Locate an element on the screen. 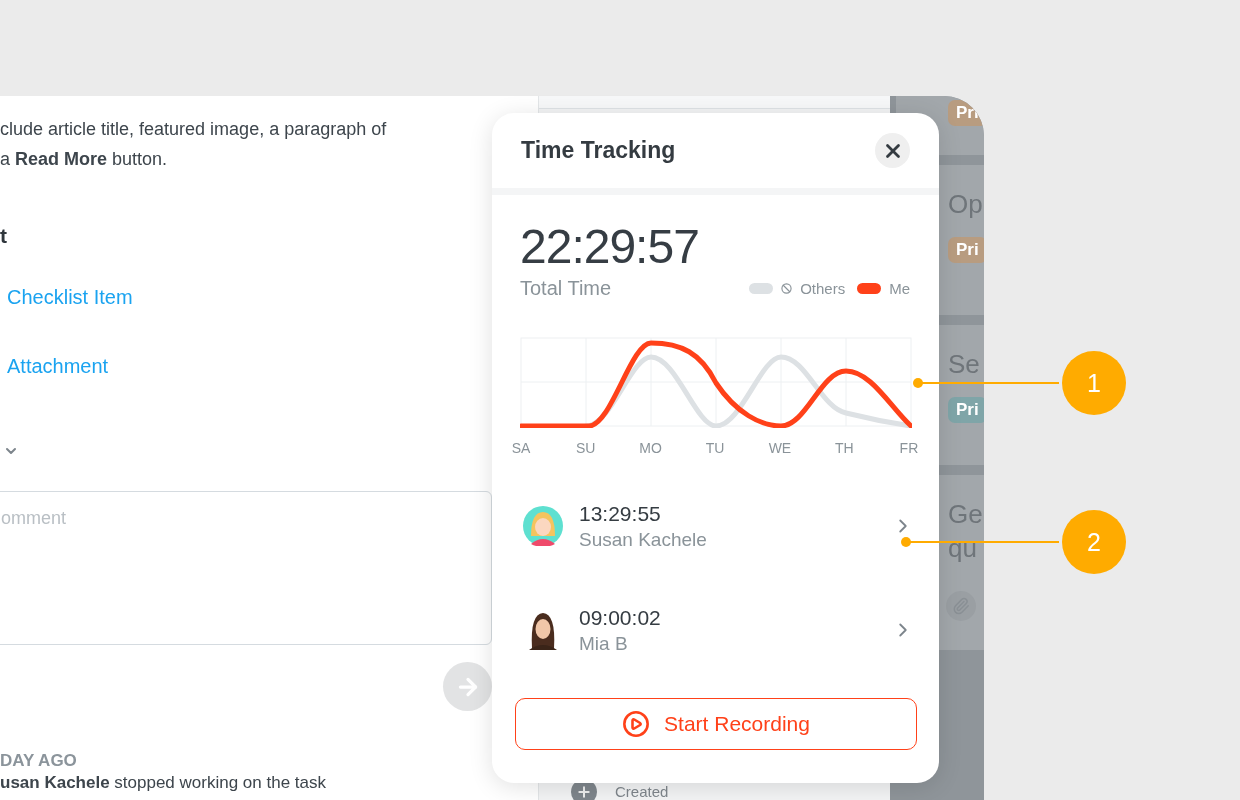 This screenshot has width=1240, height=800. day-label: MO is located at coordinates (650, 448).